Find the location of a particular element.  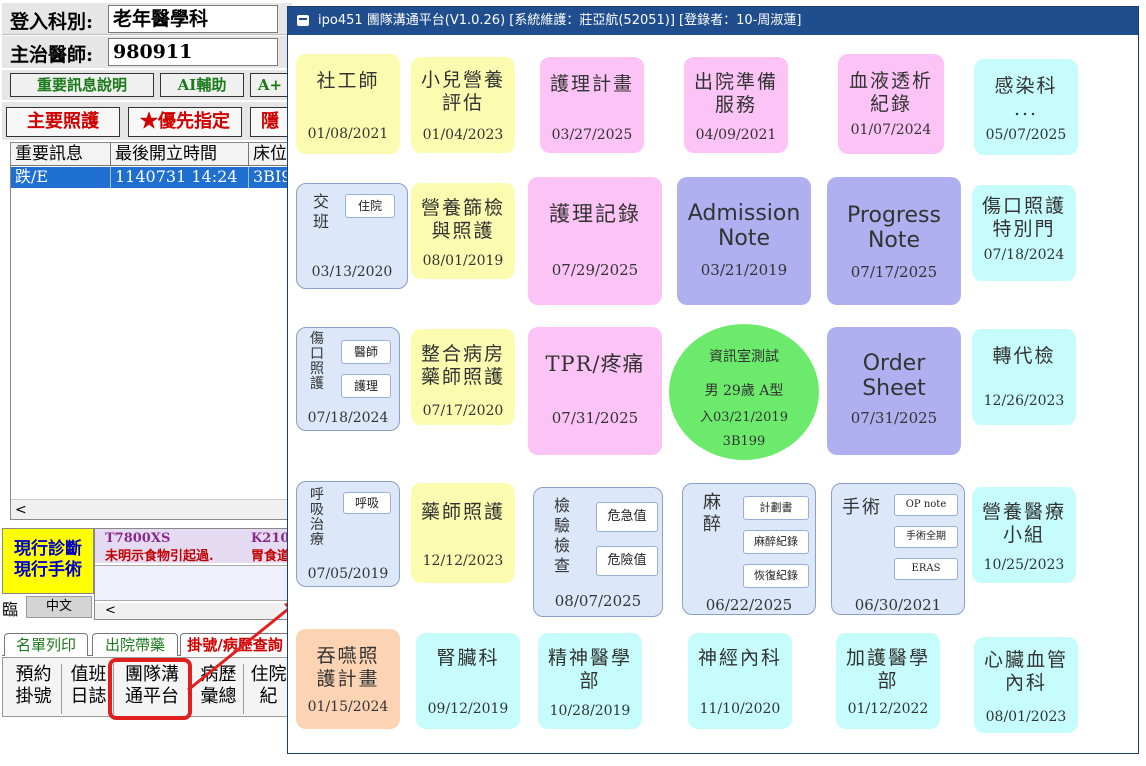

anesthesia-record-button: 麻醉紀錄 is located at coordinates (776, 542).